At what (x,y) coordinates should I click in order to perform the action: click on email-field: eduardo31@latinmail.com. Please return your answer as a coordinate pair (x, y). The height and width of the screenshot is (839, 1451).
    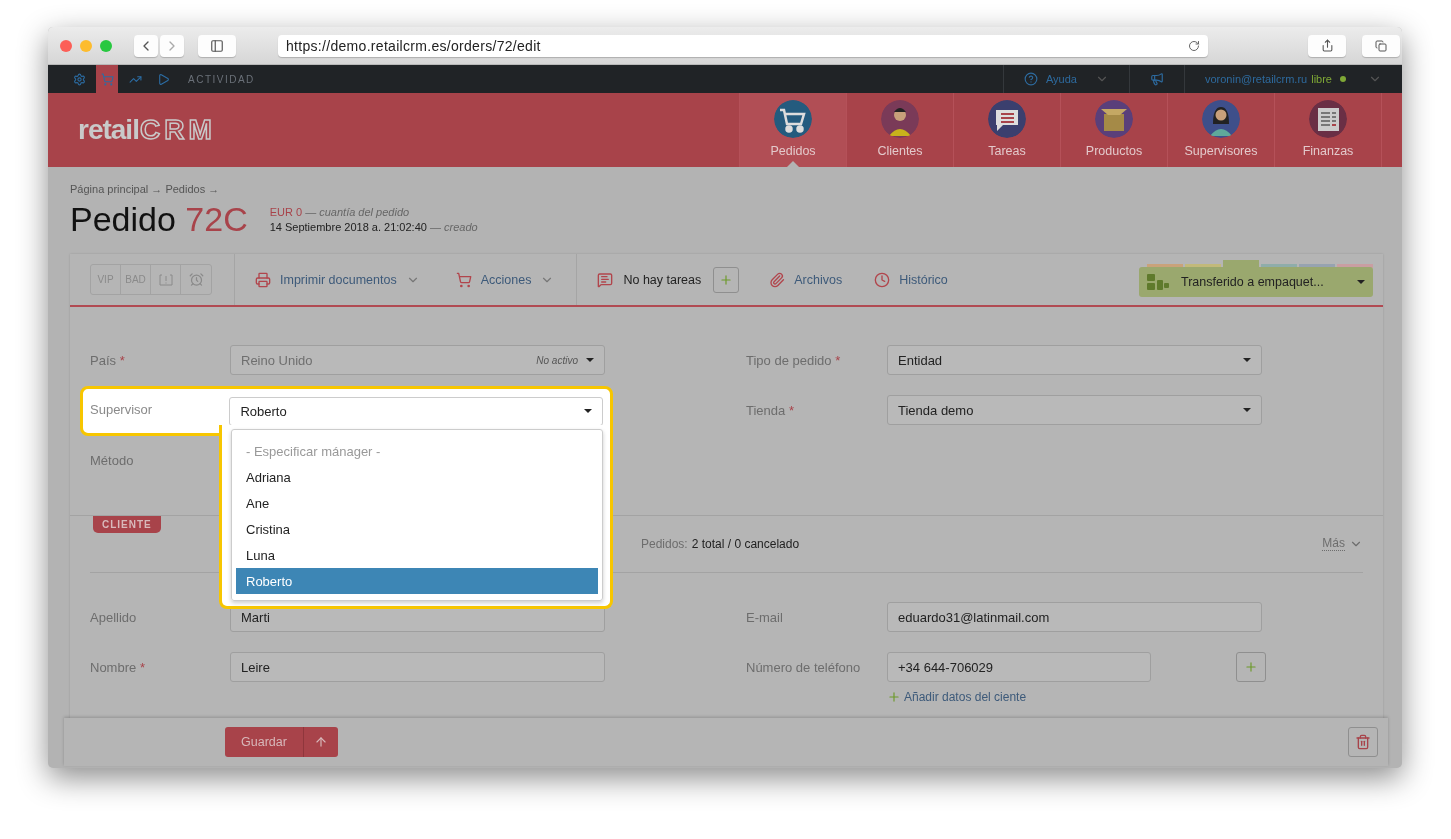
    Looking at the image, I should click on (1074, 617).